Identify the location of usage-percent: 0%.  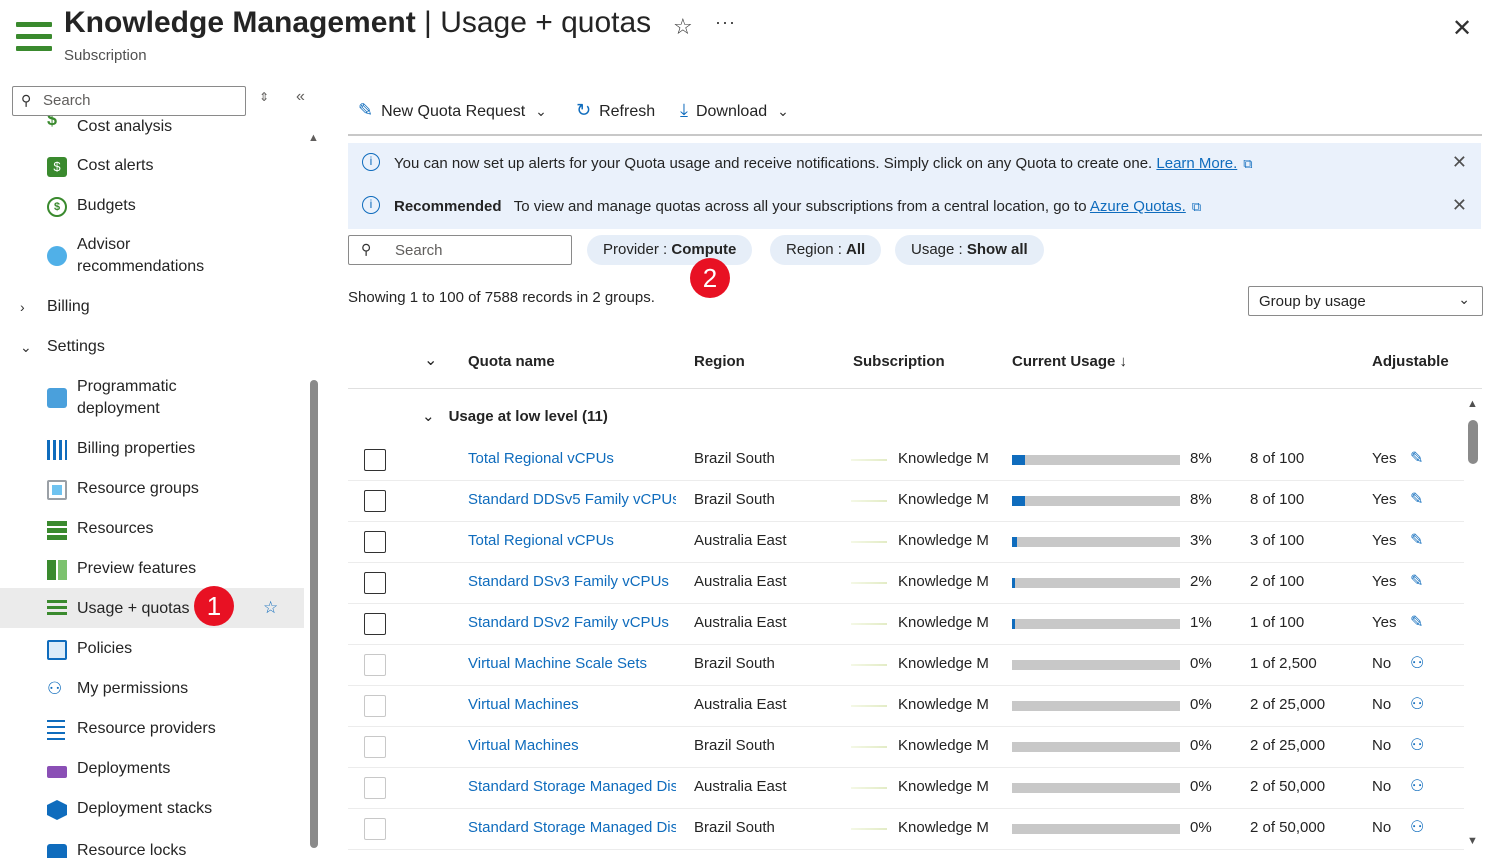
(1201, 745).